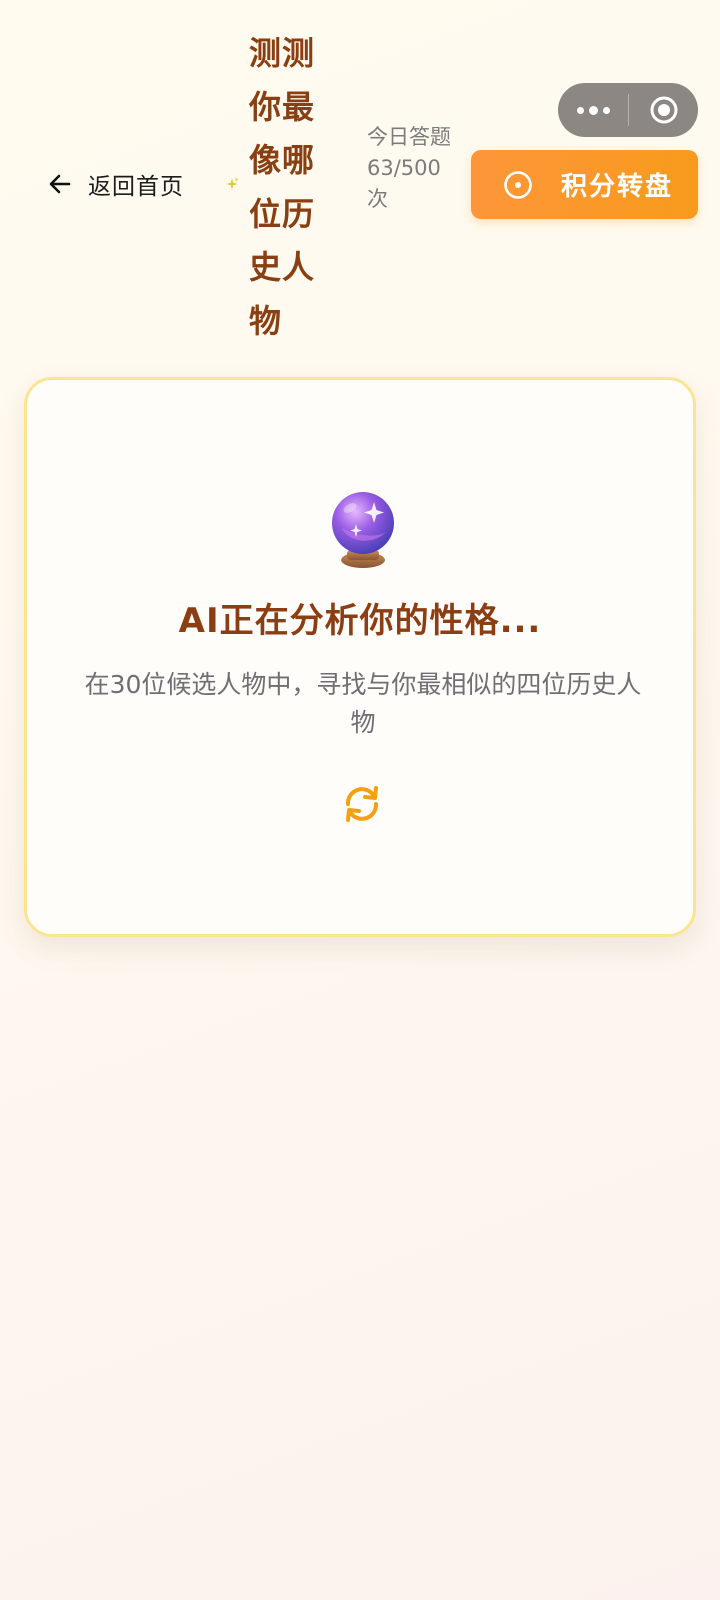 The image size is (720, 1600). What do you see at coordinates (617, 187) in the screenshot?
I see `points-wheel-label: 积分转盘` at bounding box center [617, 187].